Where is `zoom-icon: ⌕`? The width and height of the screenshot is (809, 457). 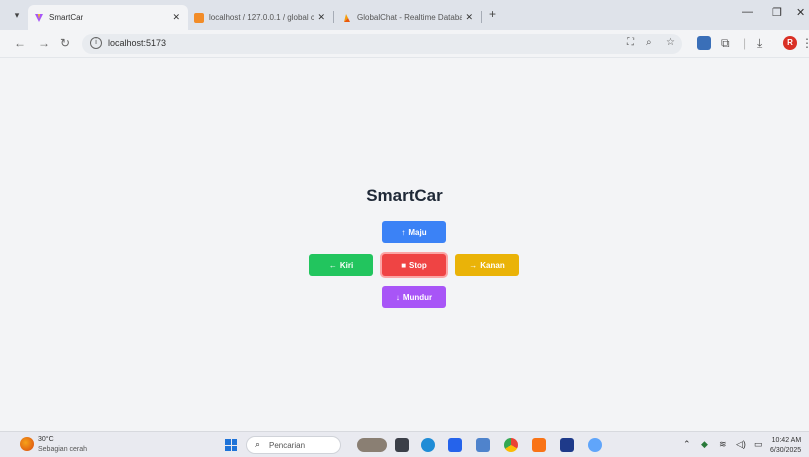
zoom-icon: ⌕ is located at coordinates (649, 42).